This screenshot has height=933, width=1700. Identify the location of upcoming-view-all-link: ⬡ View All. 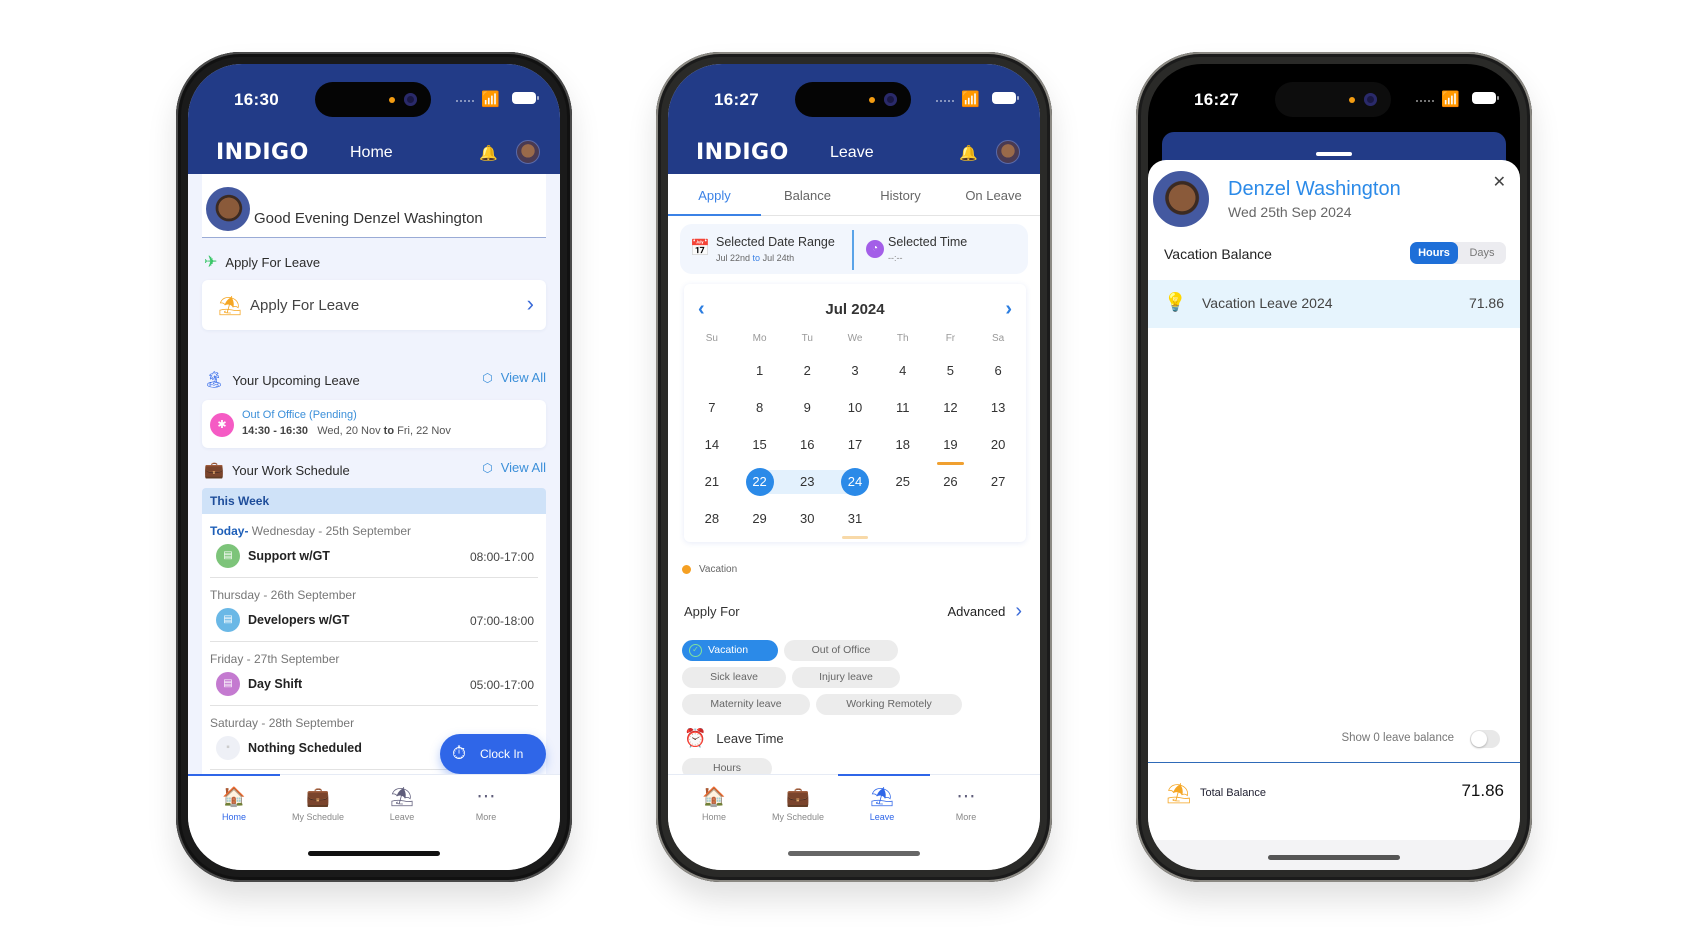
(514, 377).